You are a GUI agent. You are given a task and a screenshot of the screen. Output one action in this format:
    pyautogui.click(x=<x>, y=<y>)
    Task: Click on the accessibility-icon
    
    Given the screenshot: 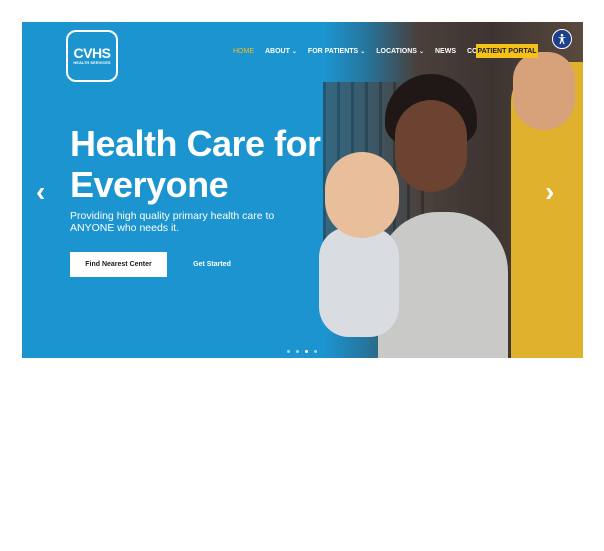 What is the action you would take?
    pyautogui.click(x=562, y=39)
    